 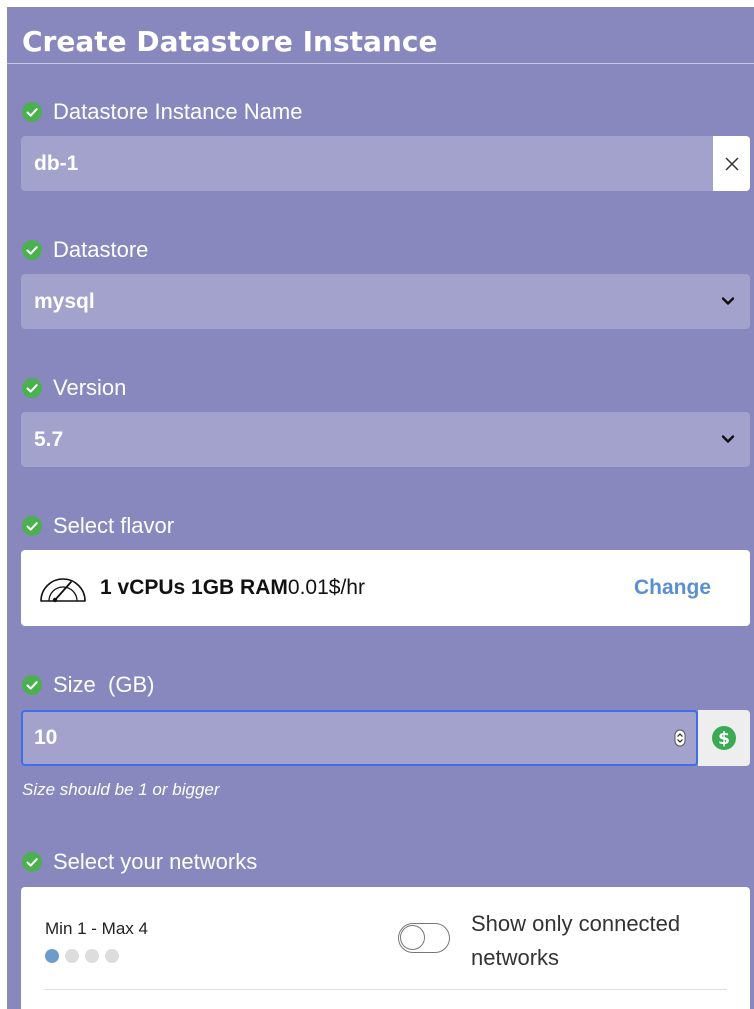 What do you see at coordinates (412, 937) in the screenshot?
I see `toggle-knob` at bounding box center [412, 937].